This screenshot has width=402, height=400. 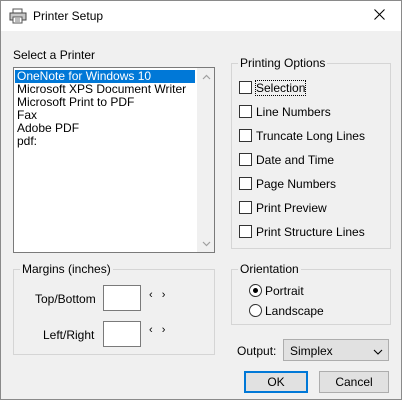 I want to click on list-item: Microsoft Print to PDF, so click(x=105, y=102).